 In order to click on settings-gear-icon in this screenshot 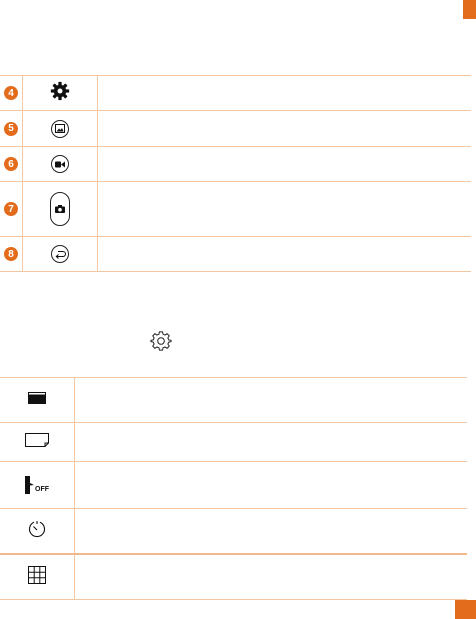, I will do `click(60, 93)`.